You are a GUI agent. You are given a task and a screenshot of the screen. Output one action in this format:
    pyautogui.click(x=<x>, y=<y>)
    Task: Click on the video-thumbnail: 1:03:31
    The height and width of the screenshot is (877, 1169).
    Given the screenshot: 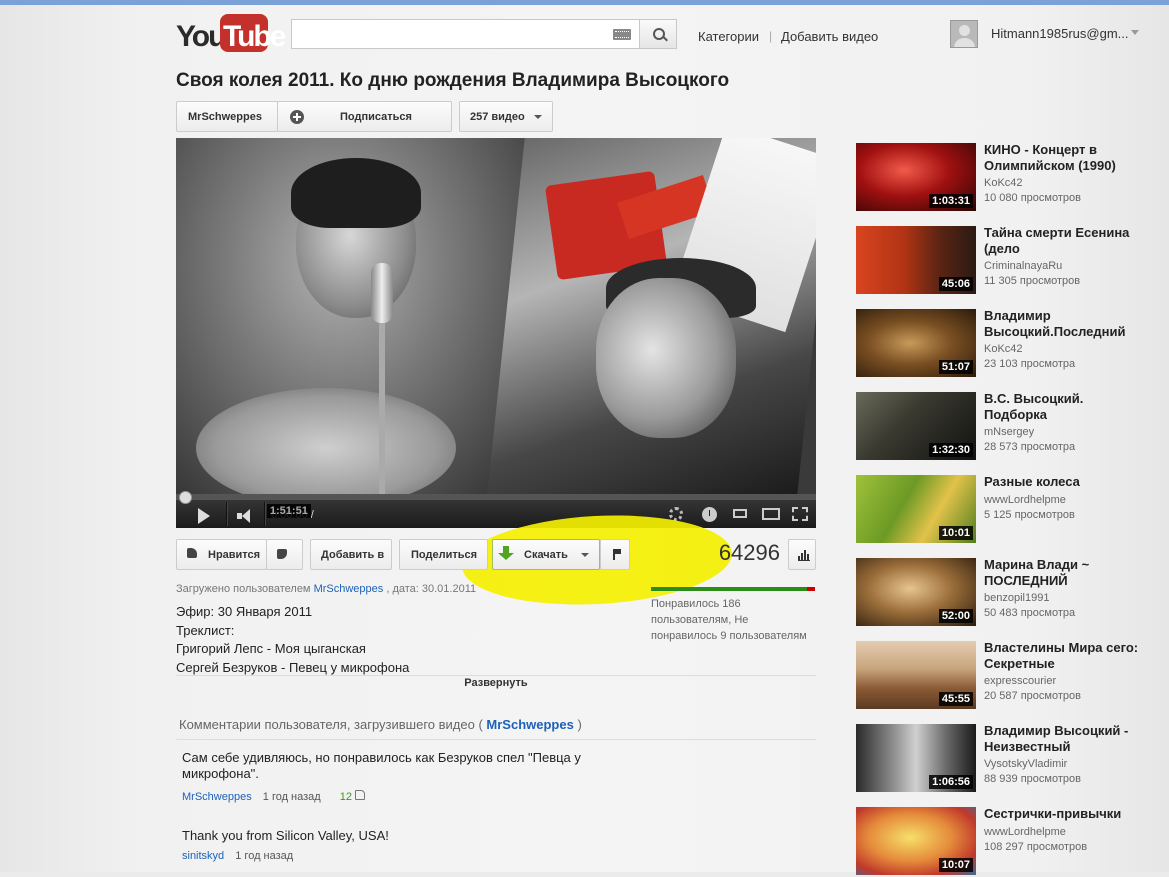 What is the action you would take?
    pyautogui.click(x=916, y=177)
    